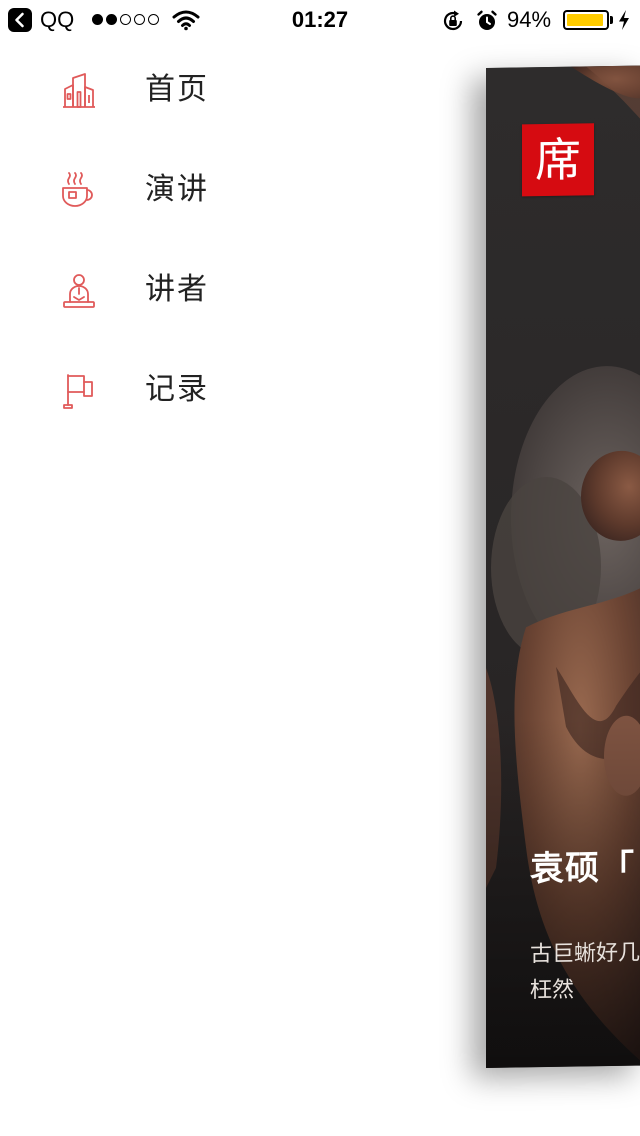 This screenshot has width=640, height=1136. I want to click on alarm-icon, so click(487, 23).